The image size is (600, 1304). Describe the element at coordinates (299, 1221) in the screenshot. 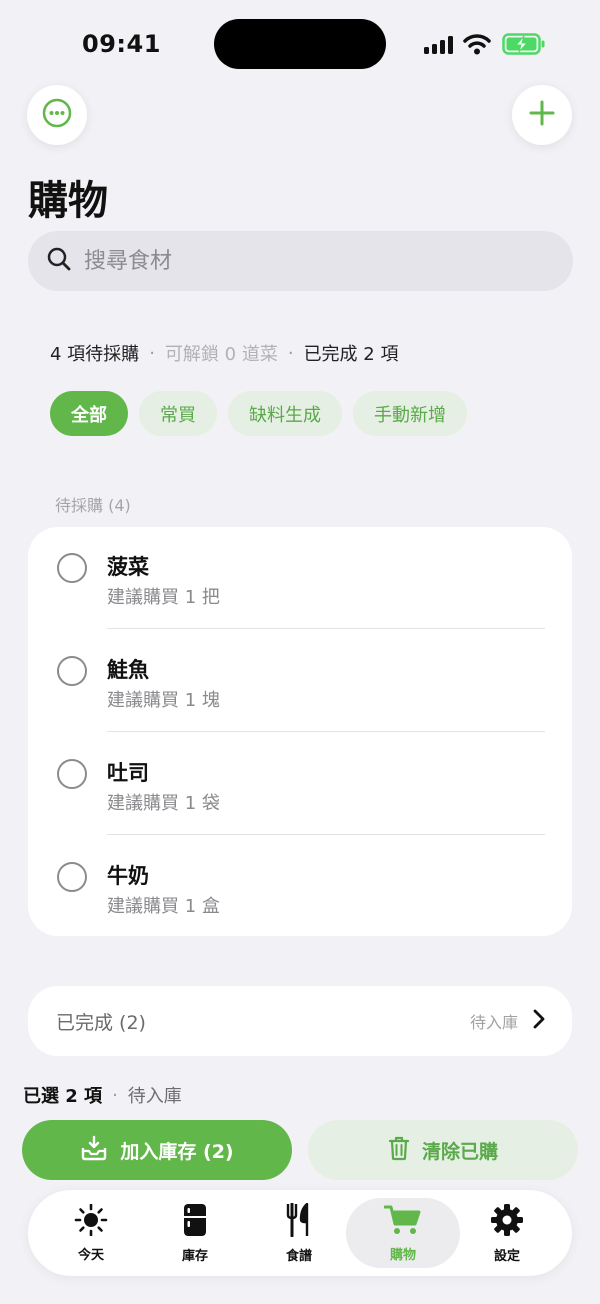

I see `fork-knife-icon` at that location.